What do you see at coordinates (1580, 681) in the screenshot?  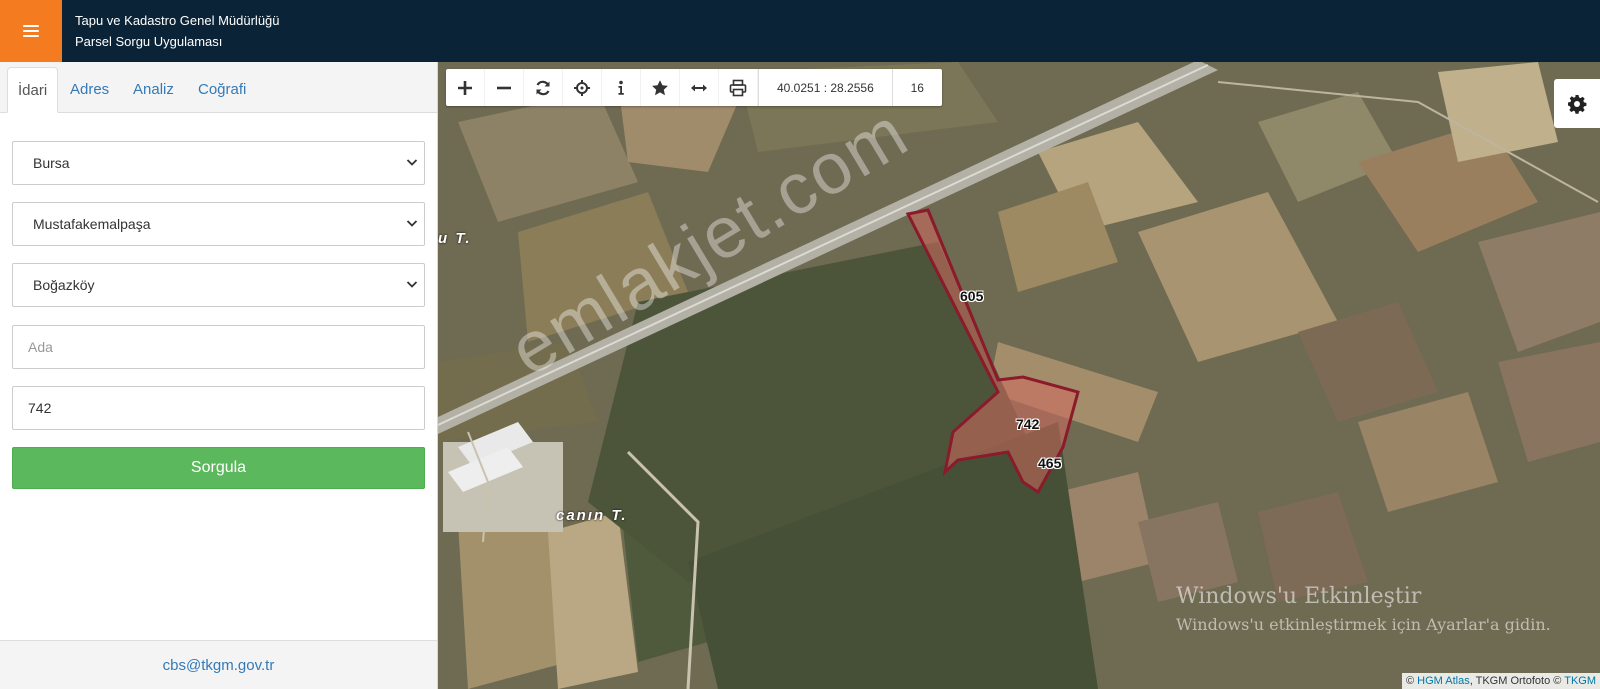 I see `attribution-tkgm-link: TKGM` at bounding box center [1580, 681].